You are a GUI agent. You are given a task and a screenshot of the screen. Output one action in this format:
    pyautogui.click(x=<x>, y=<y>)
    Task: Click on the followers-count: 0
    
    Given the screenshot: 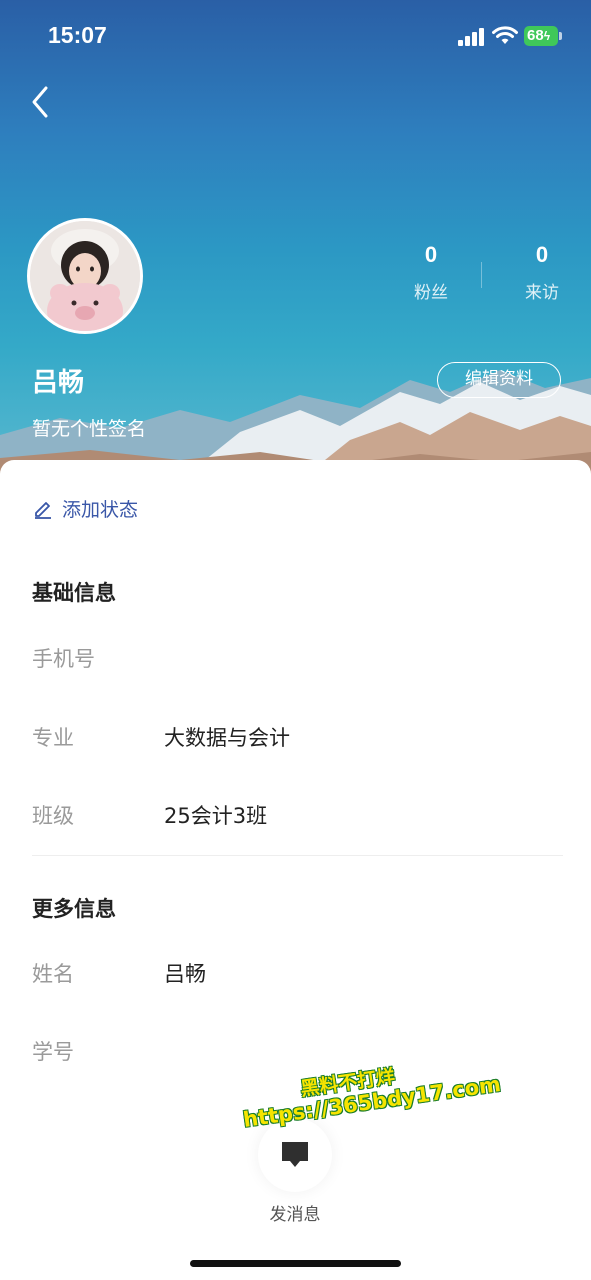 What is the action you would take?
    pyautogui.click(x=431, y=254)
    